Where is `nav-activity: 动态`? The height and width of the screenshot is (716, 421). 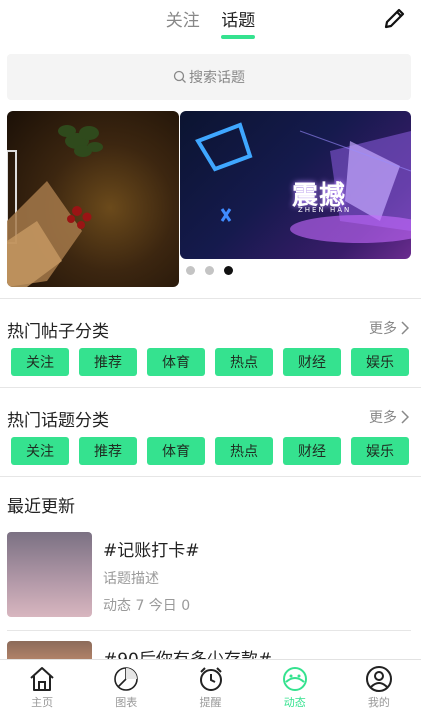
nav-activity: 动态 is located at coordinates (295, 688).